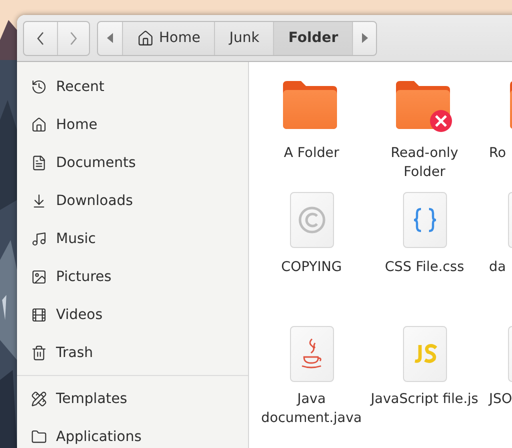 This screenshot has height=448, width=512. What do you see at coordinates (92, 399) in the screenshot?
I see `sidebar-item: Templates` at bounding box center [92, 399].